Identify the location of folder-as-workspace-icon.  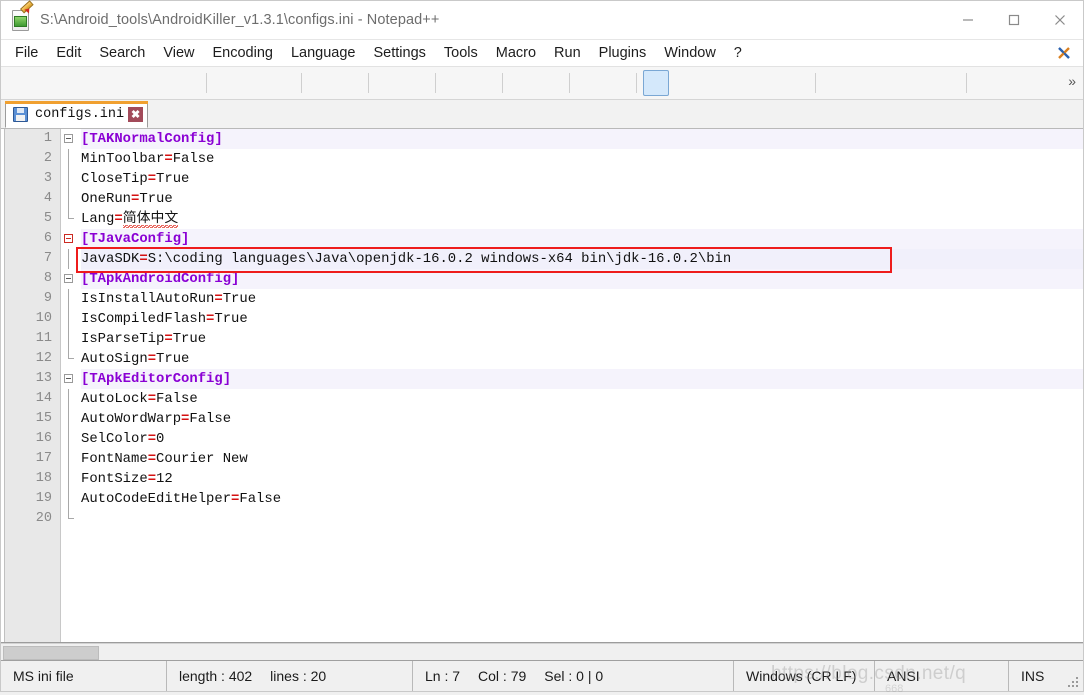
(768, 83).